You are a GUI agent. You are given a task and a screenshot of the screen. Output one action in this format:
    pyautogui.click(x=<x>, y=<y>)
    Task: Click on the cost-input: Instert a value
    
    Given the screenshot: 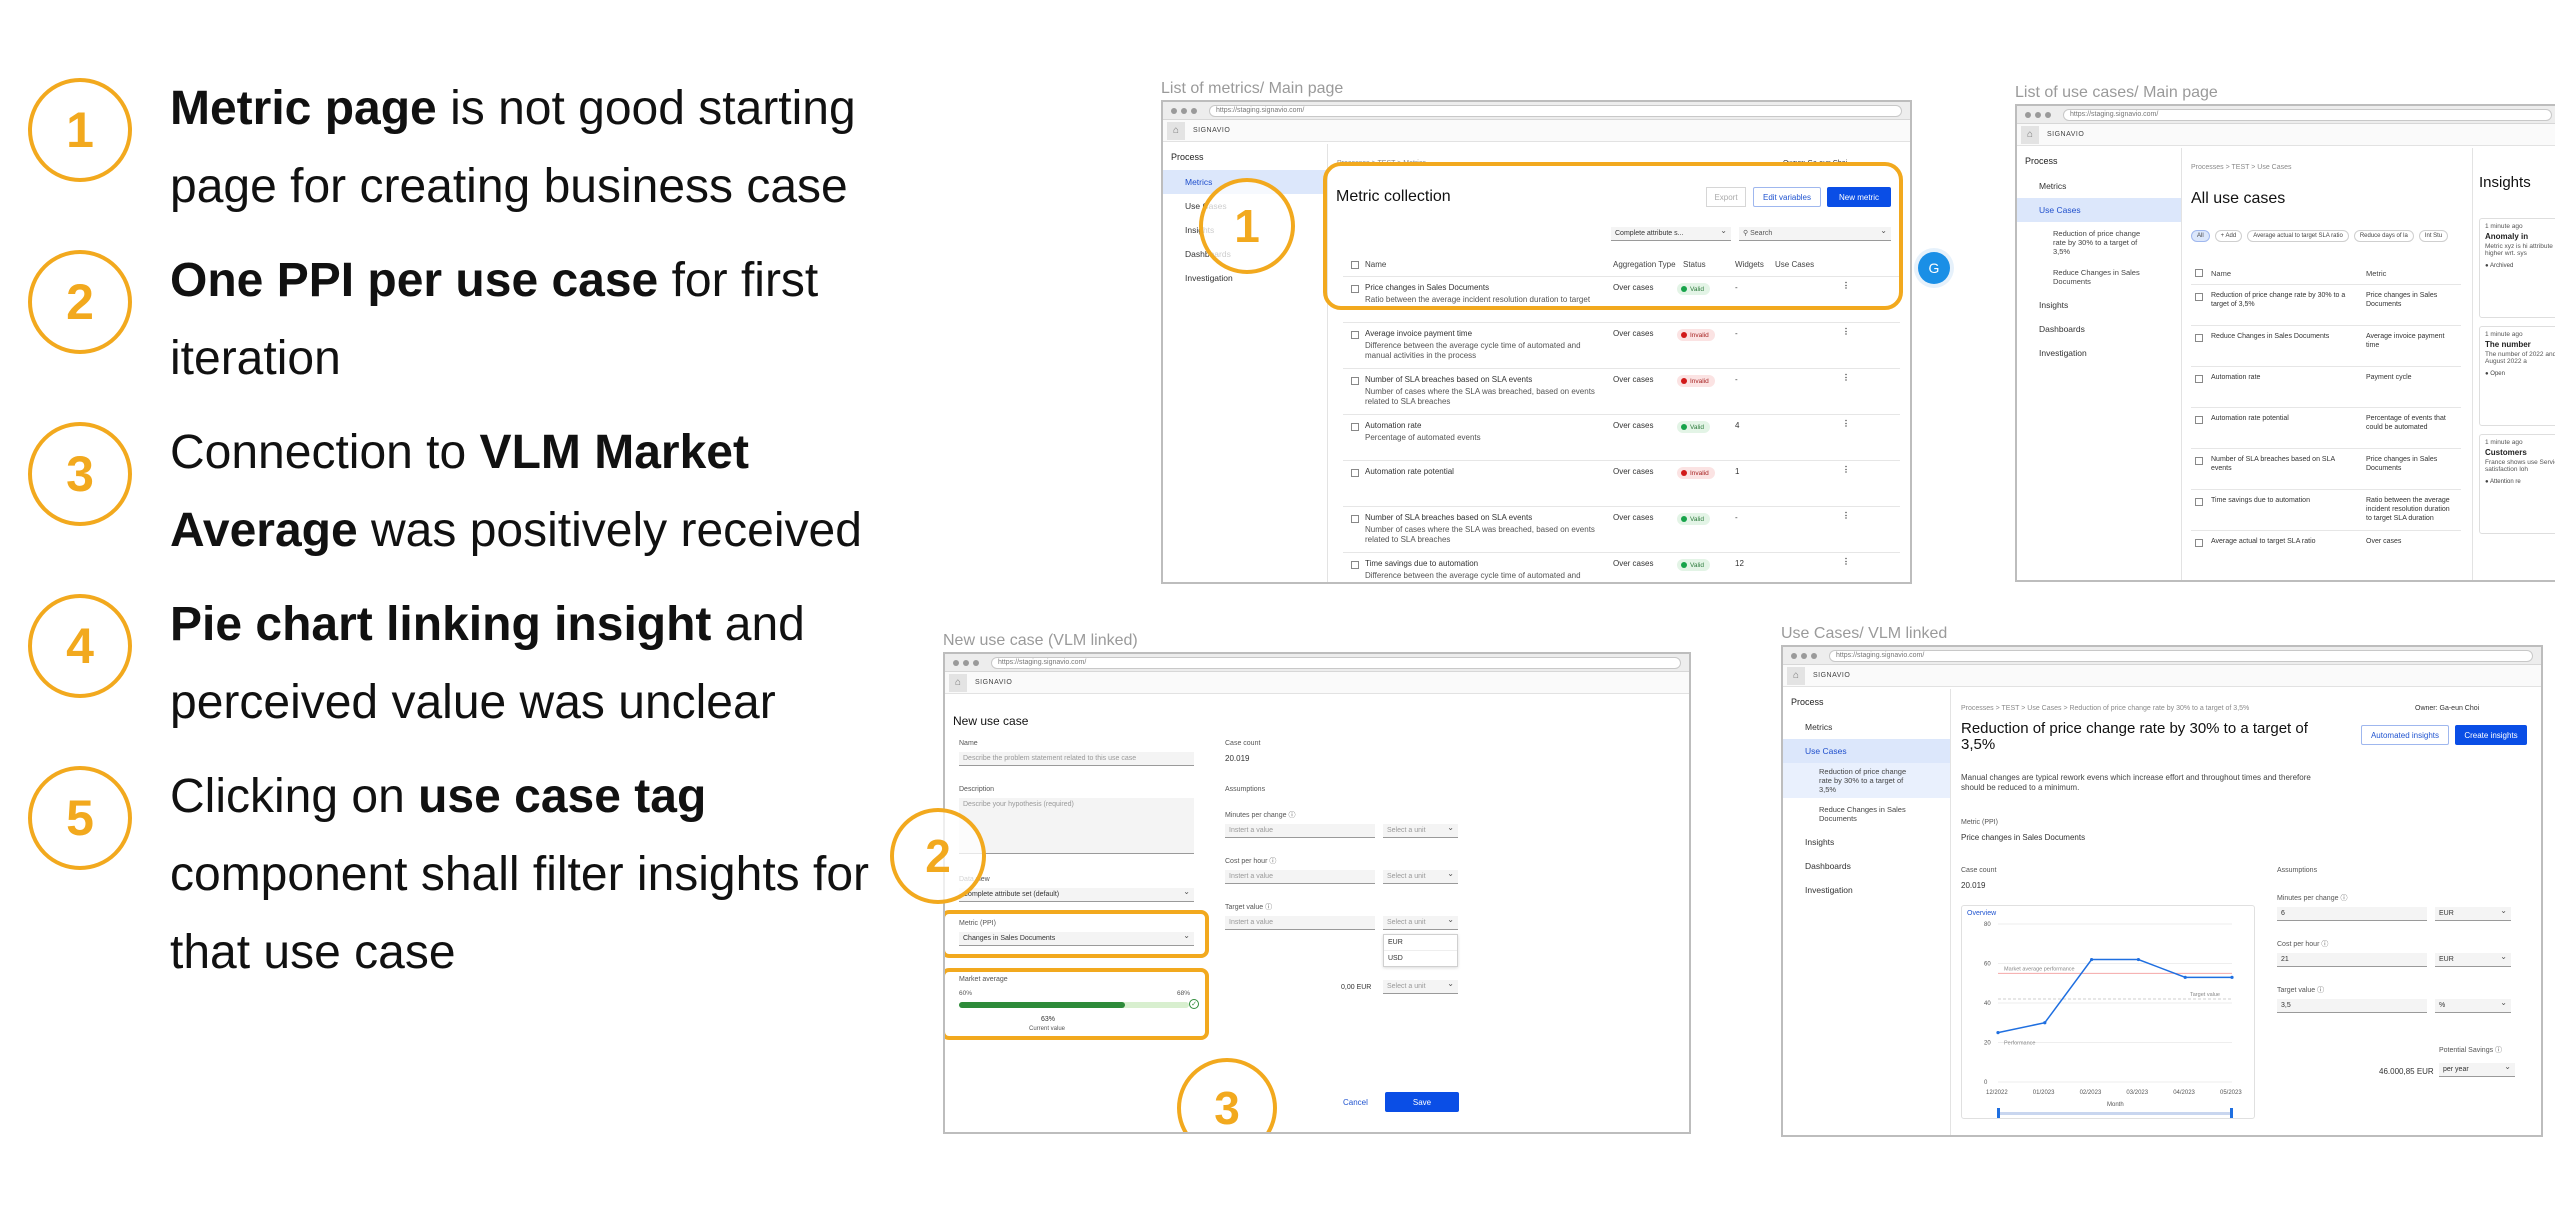 What is the action you would take?
    pyautogui.click(x=1300, y=877)
    